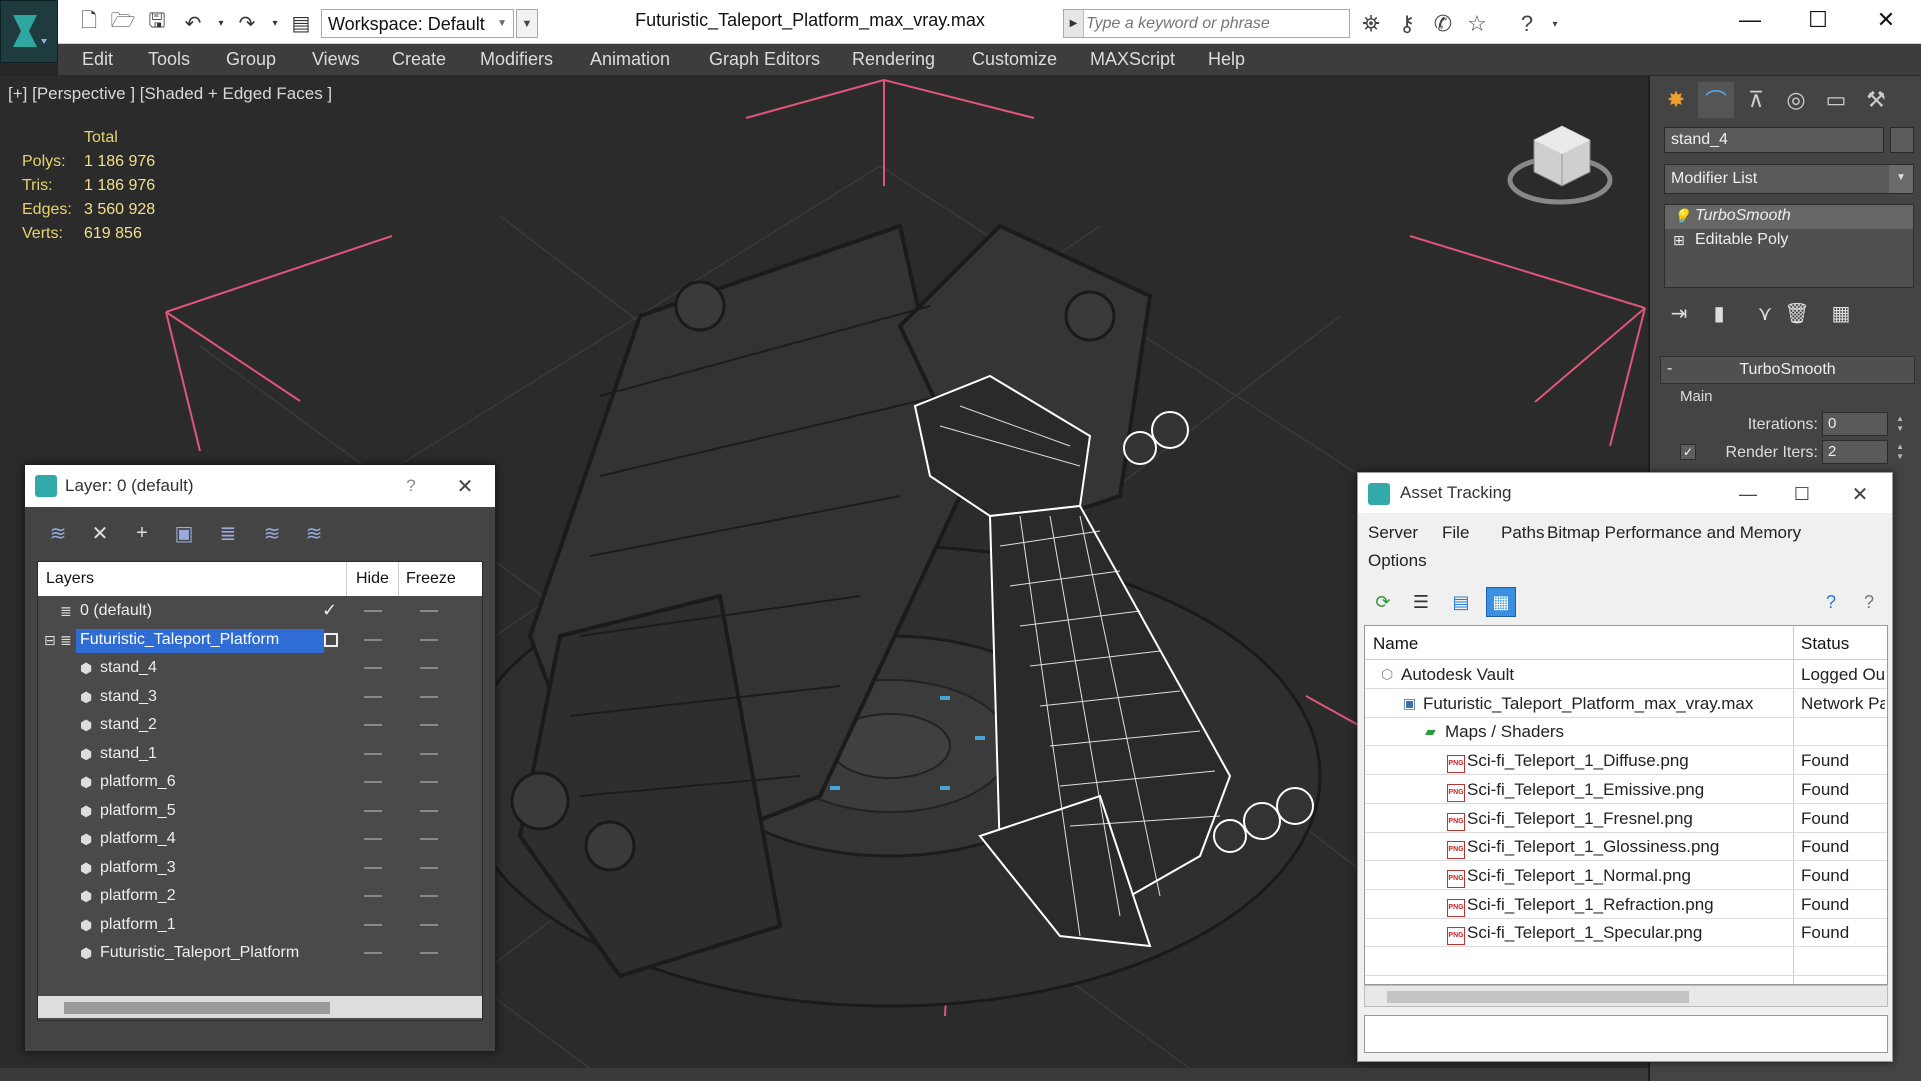 The height and width of the screenshot is (1081, 1921). I want to click on object-row: ⬢ stand_2, so click(260, 726).